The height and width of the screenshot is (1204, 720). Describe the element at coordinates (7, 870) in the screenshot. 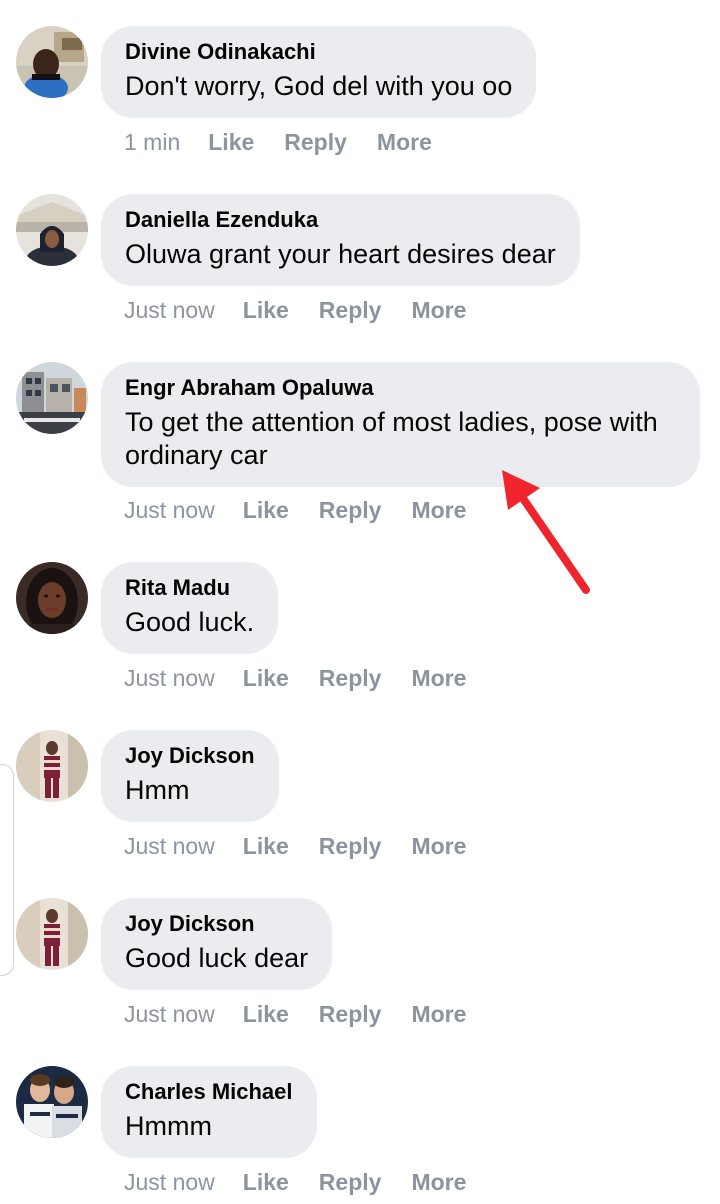

I see `side-scroll-handle` at that location.